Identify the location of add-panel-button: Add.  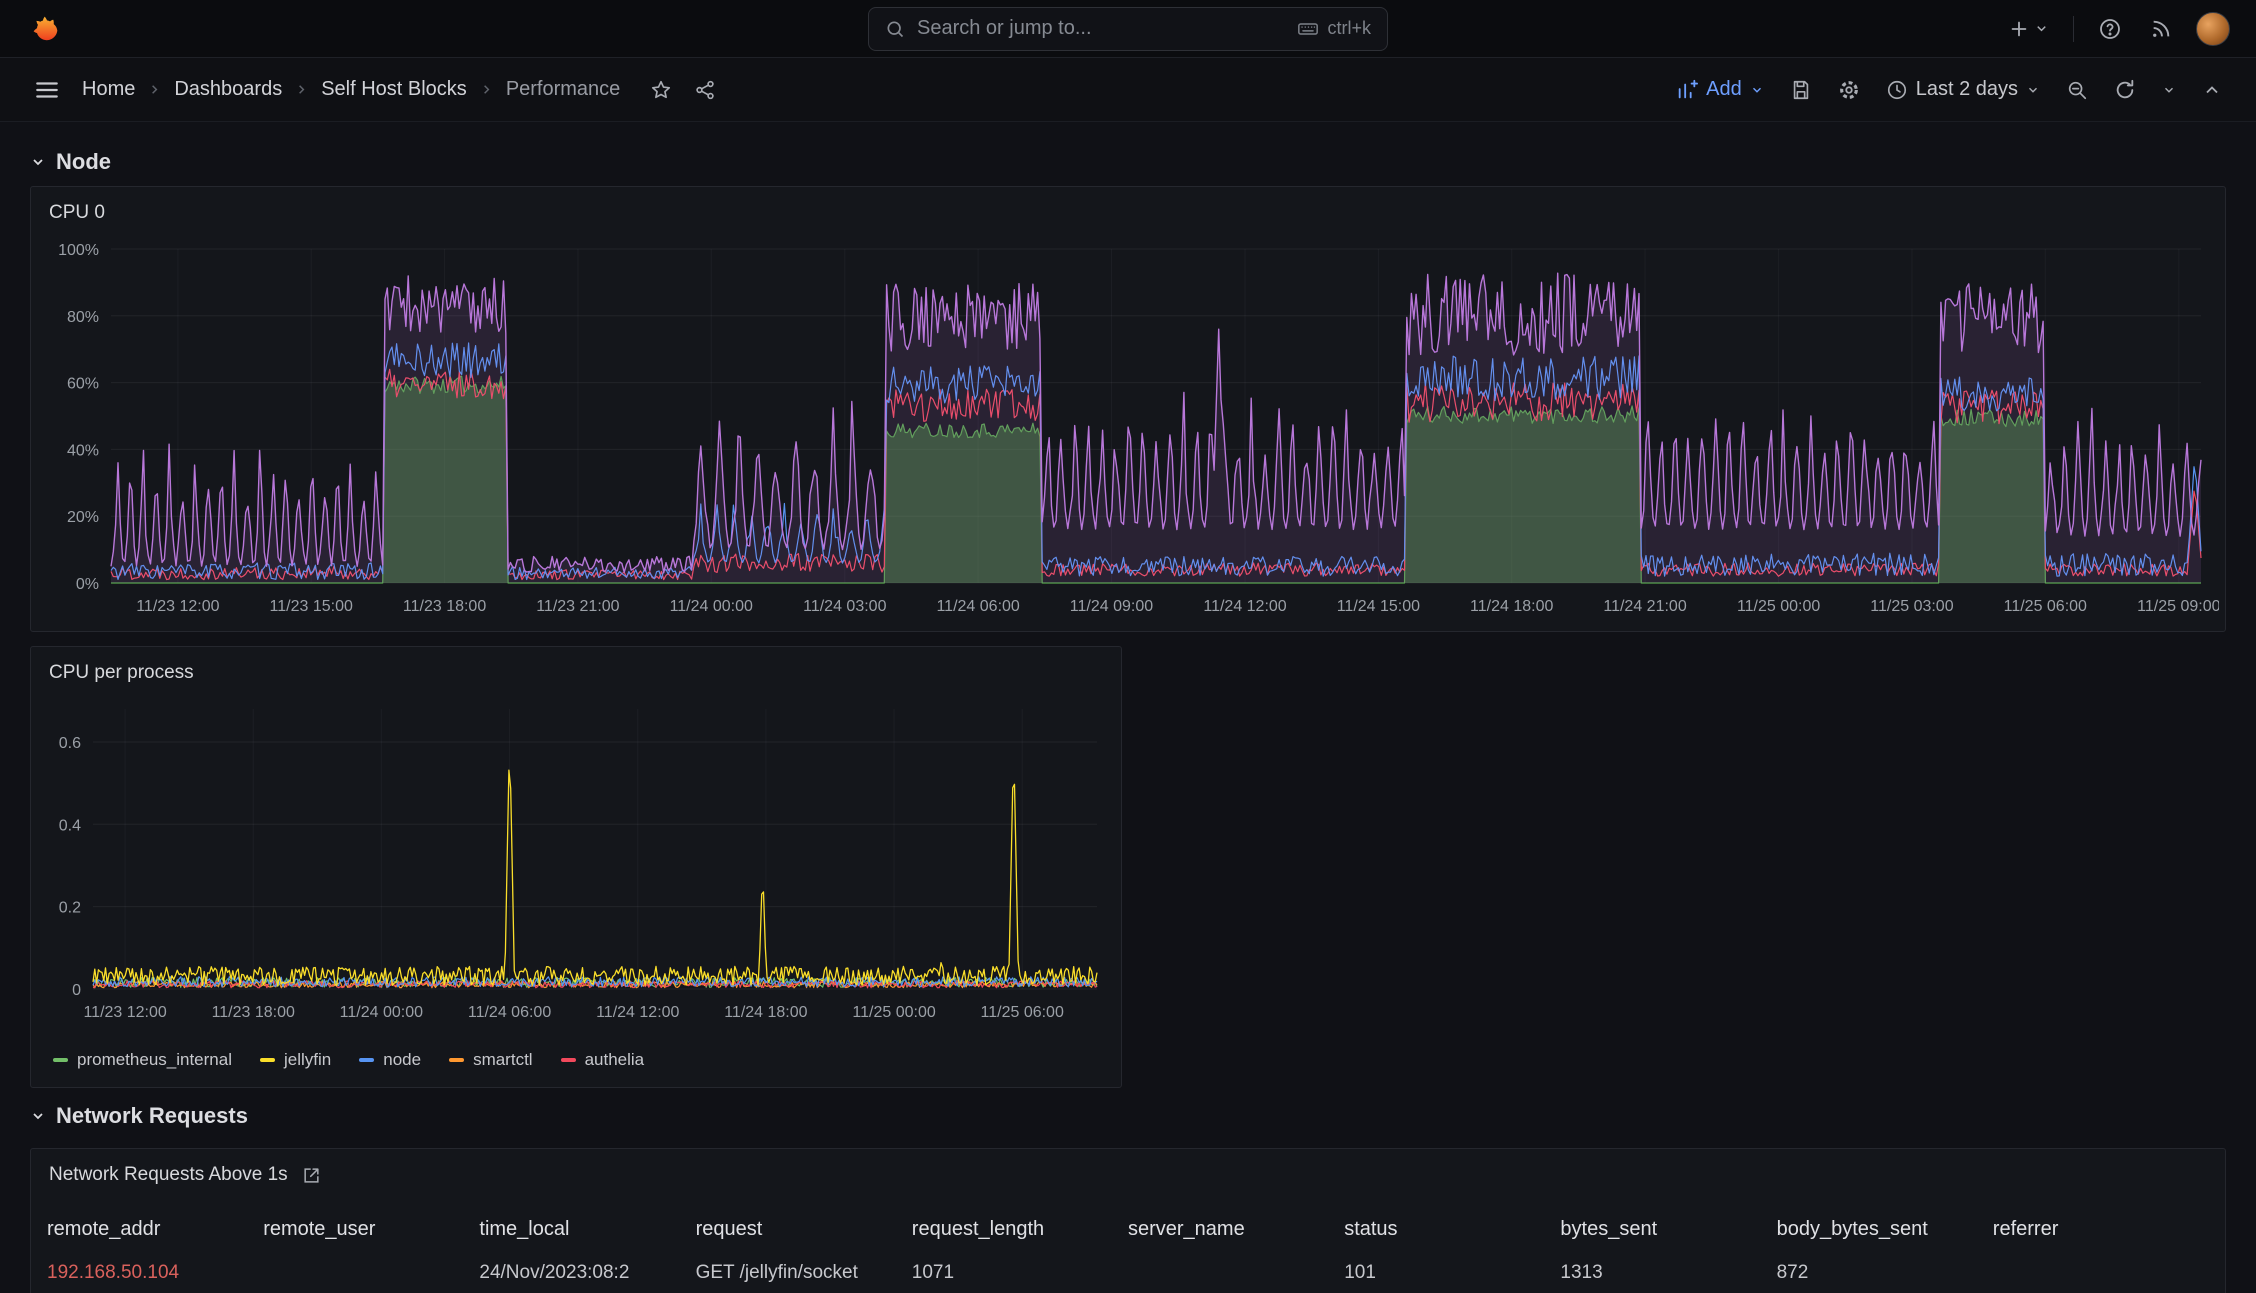
(1720, 89).